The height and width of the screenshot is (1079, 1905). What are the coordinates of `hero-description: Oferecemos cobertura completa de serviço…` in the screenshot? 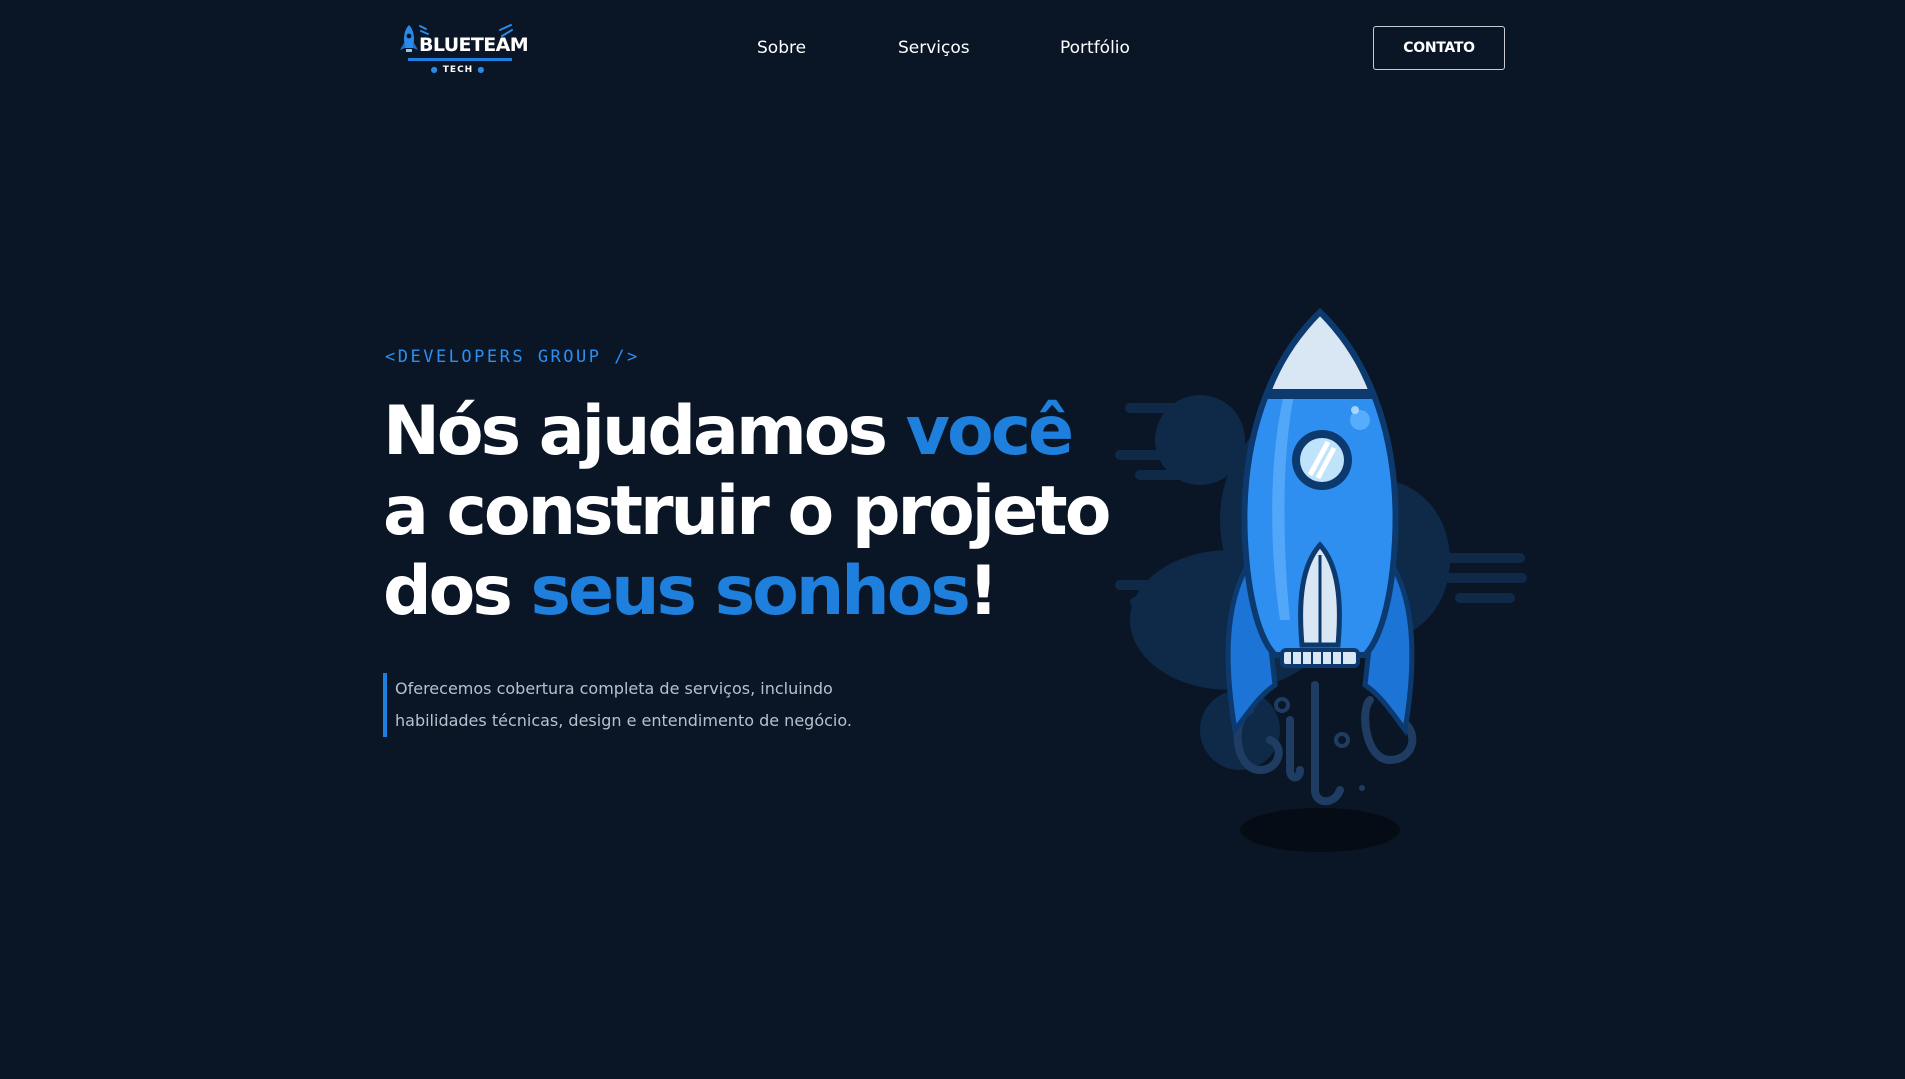 It's located at (643, 705).